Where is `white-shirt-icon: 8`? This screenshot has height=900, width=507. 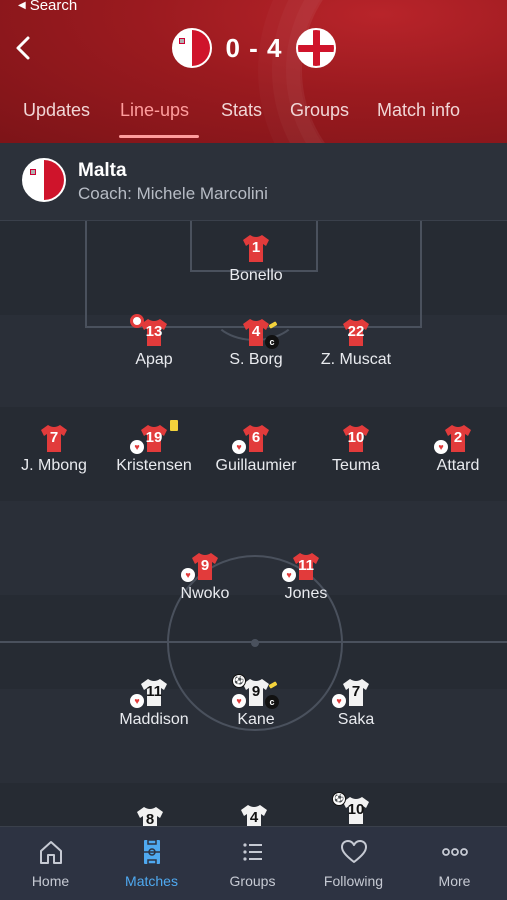
white-shirt-icon: 8 is located at coordinates (150, 815).